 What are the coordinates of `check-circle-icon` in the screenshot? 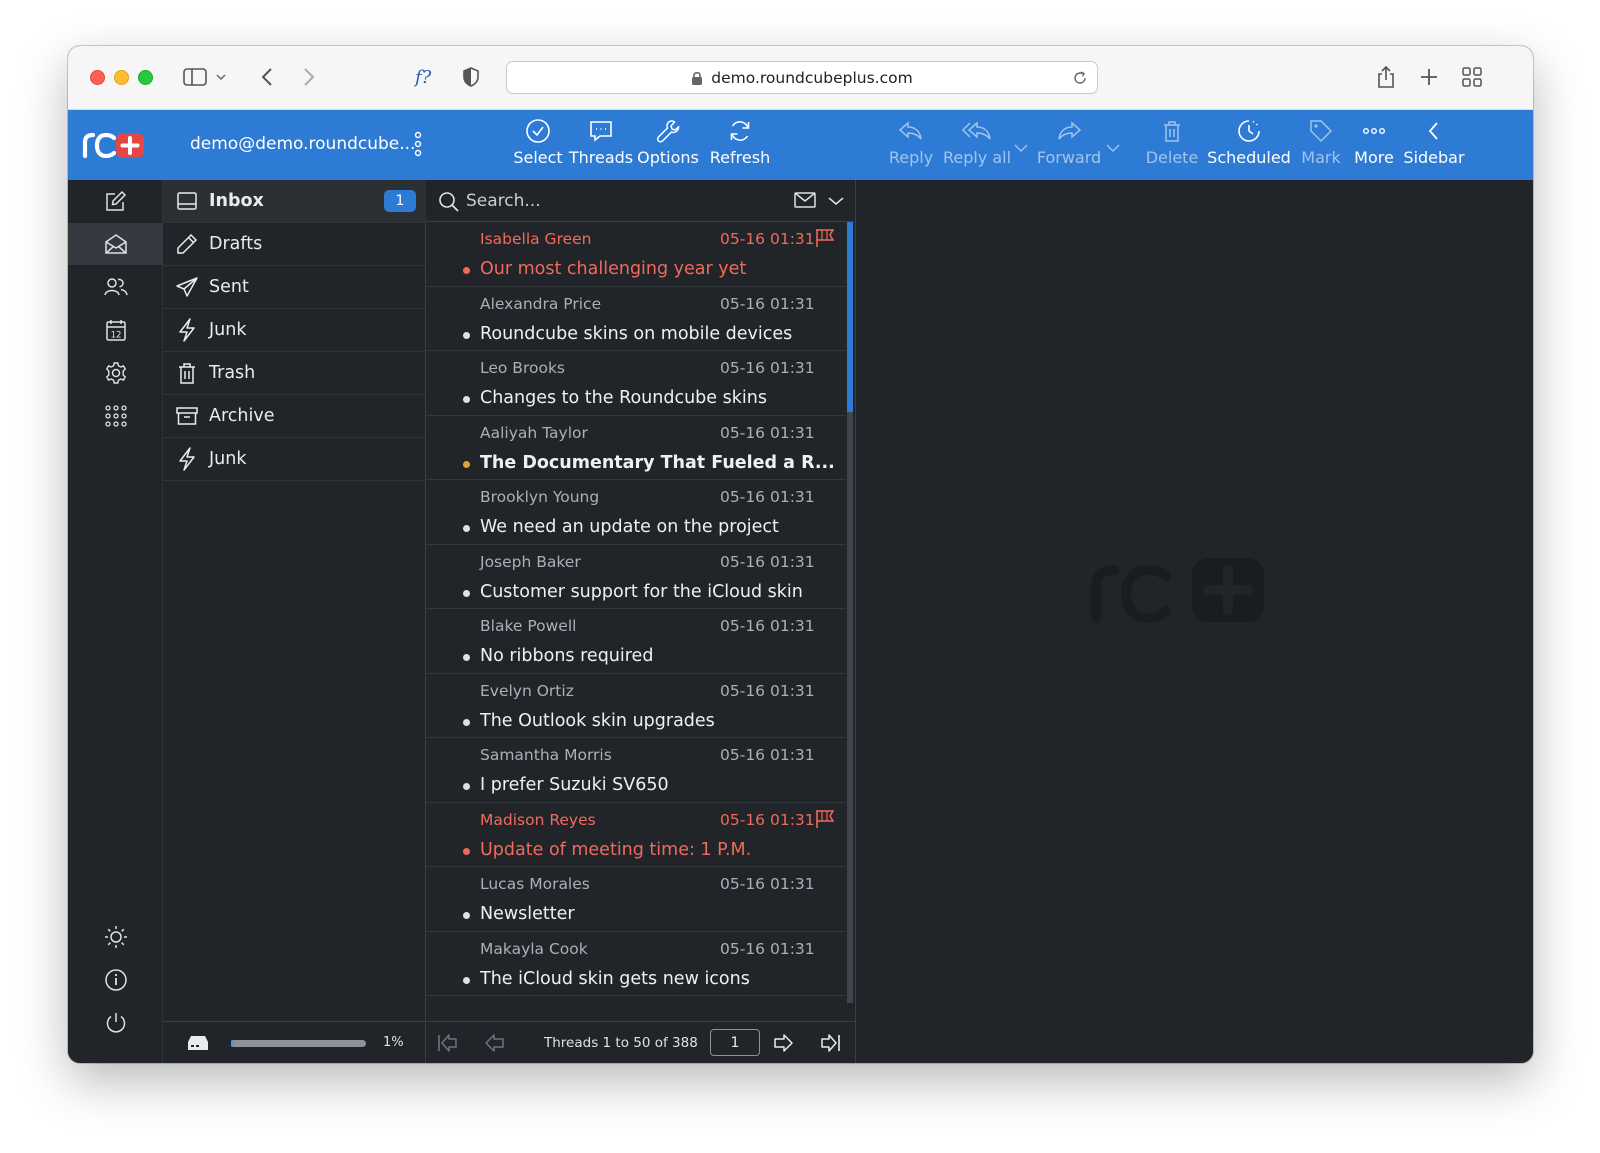 It's located at (538, 131).